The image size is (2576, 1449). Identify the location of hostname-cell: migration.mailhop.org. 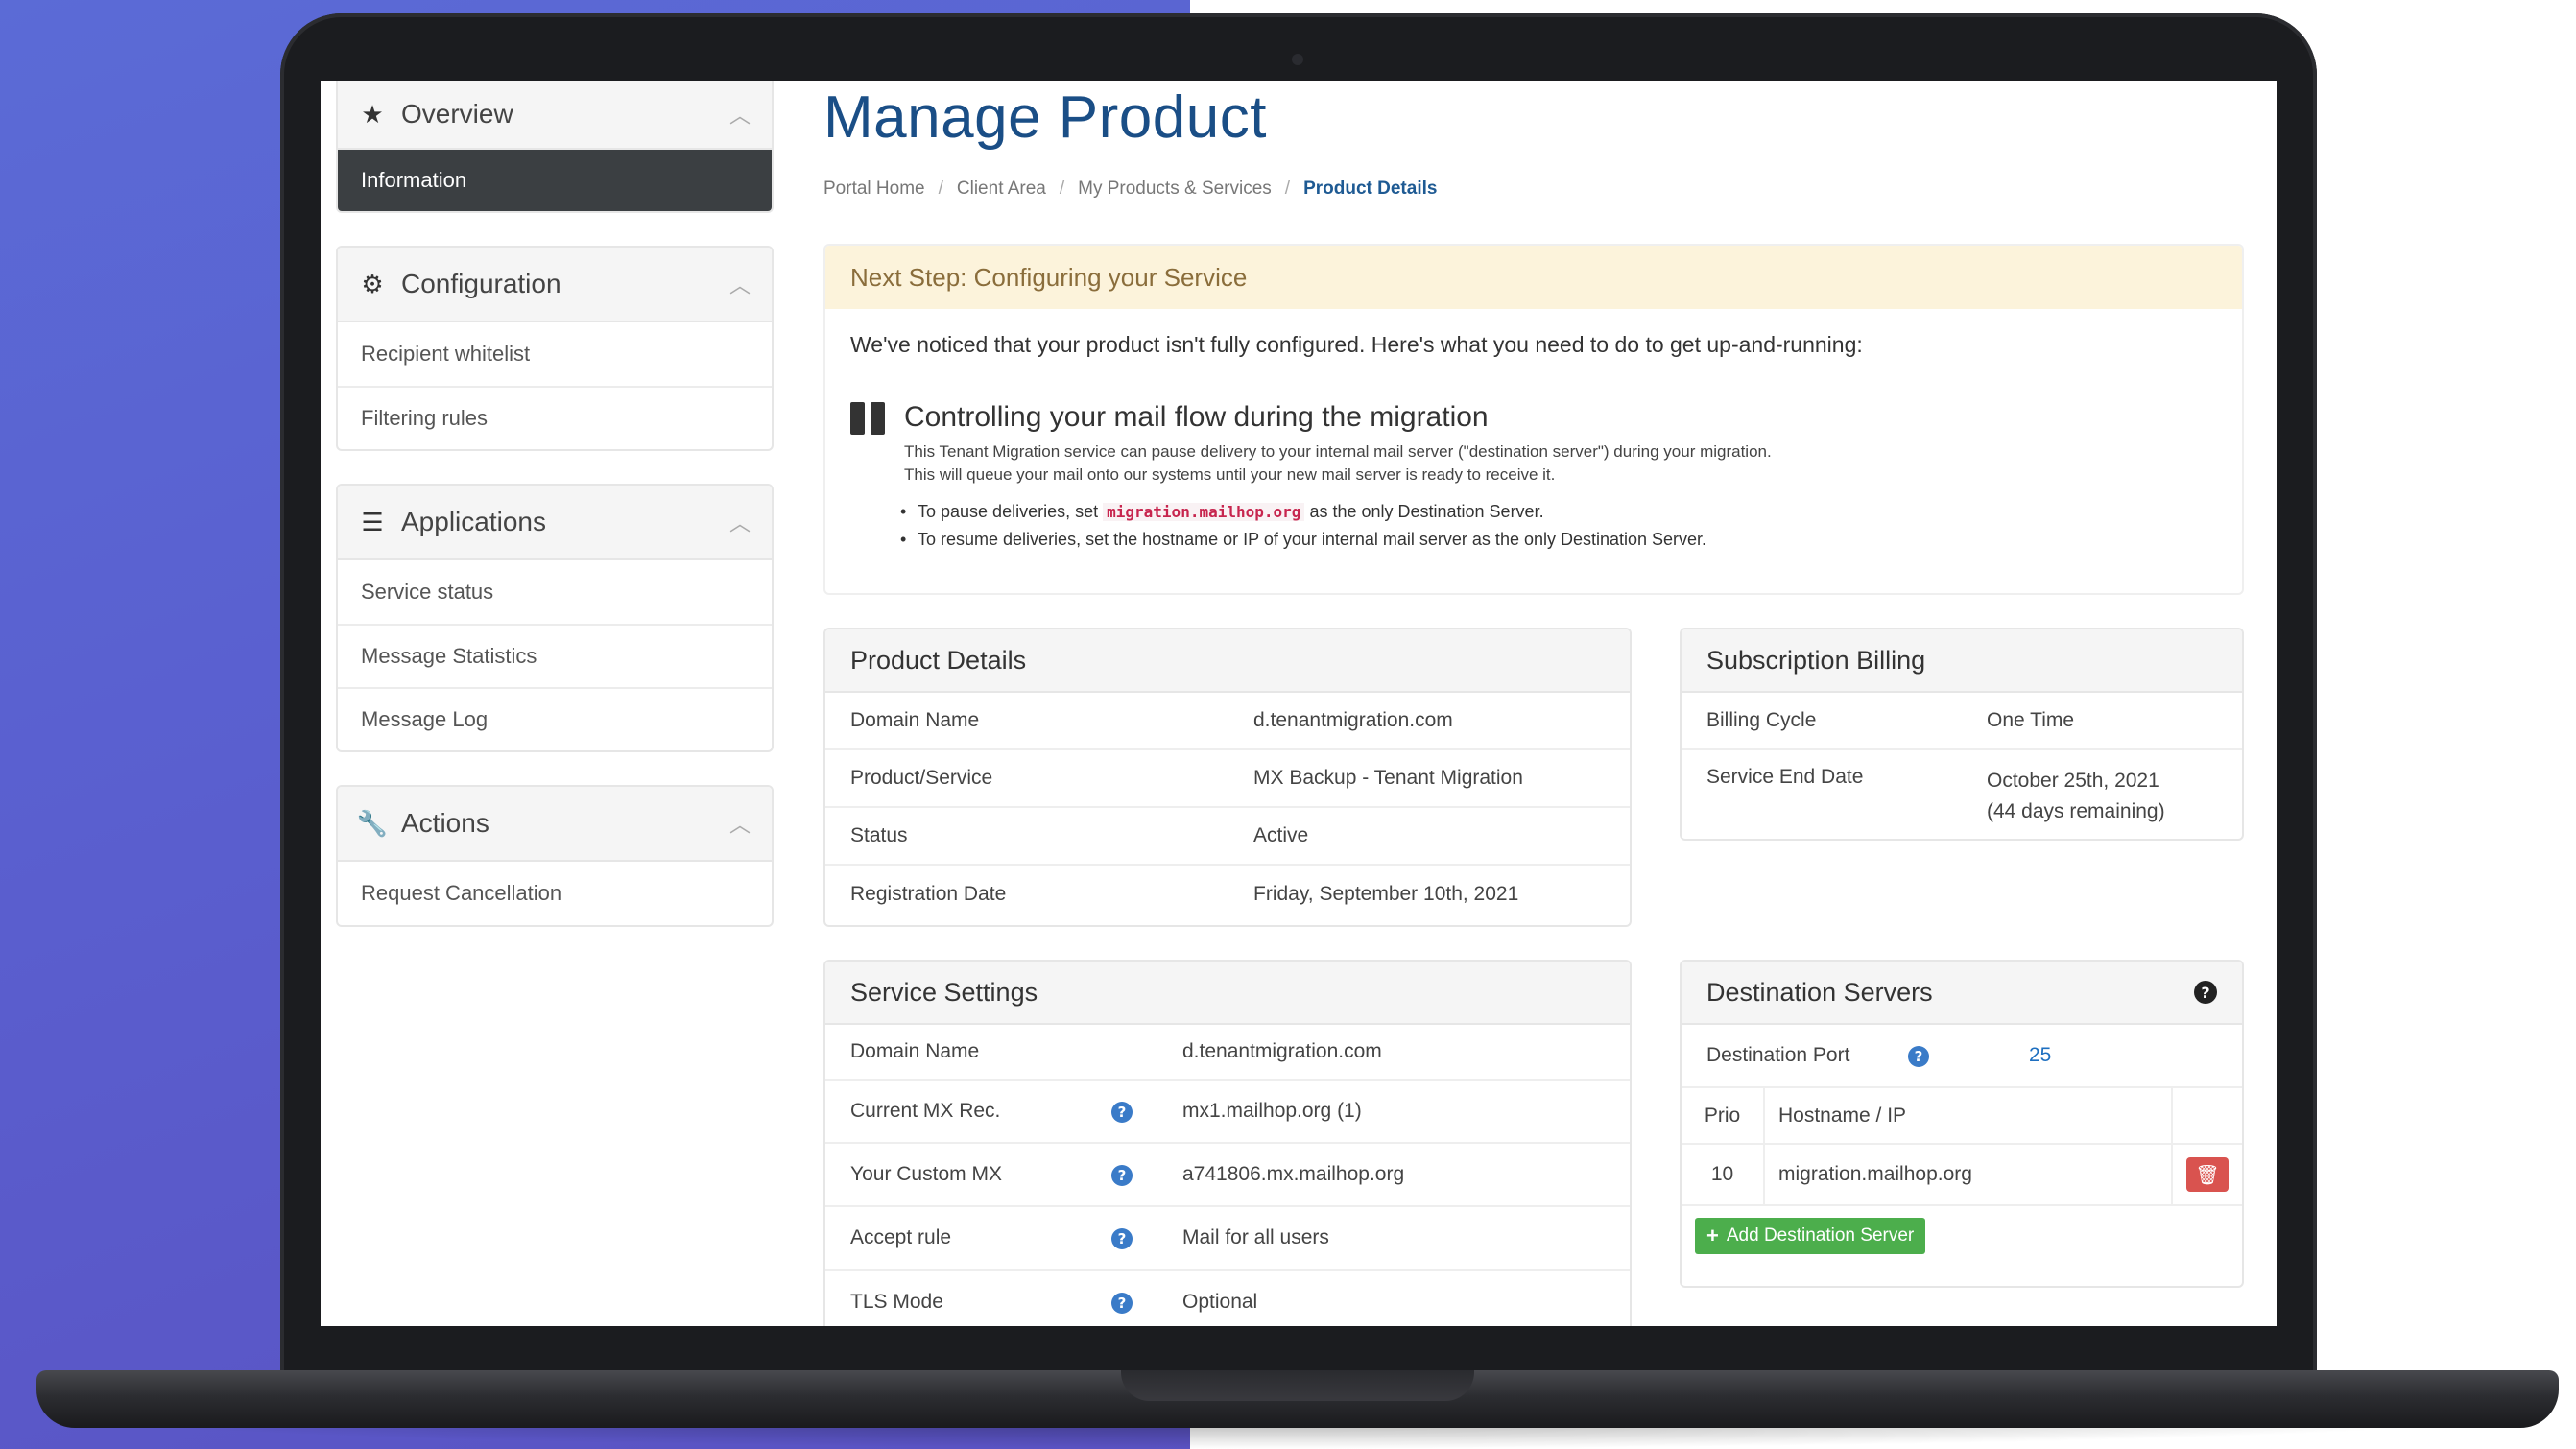
(1968, 1175).